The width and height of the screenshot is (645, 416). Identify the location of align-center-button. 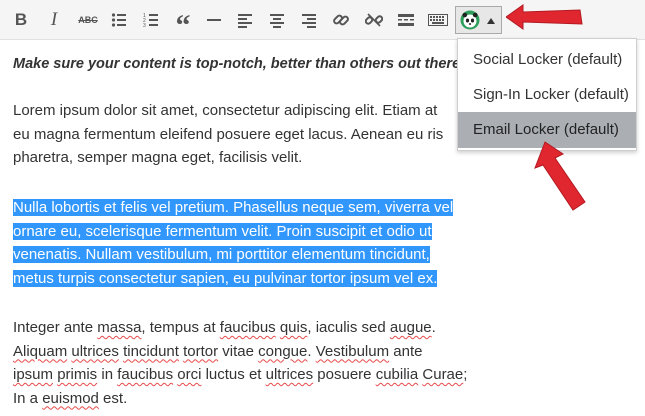
(277, 20).